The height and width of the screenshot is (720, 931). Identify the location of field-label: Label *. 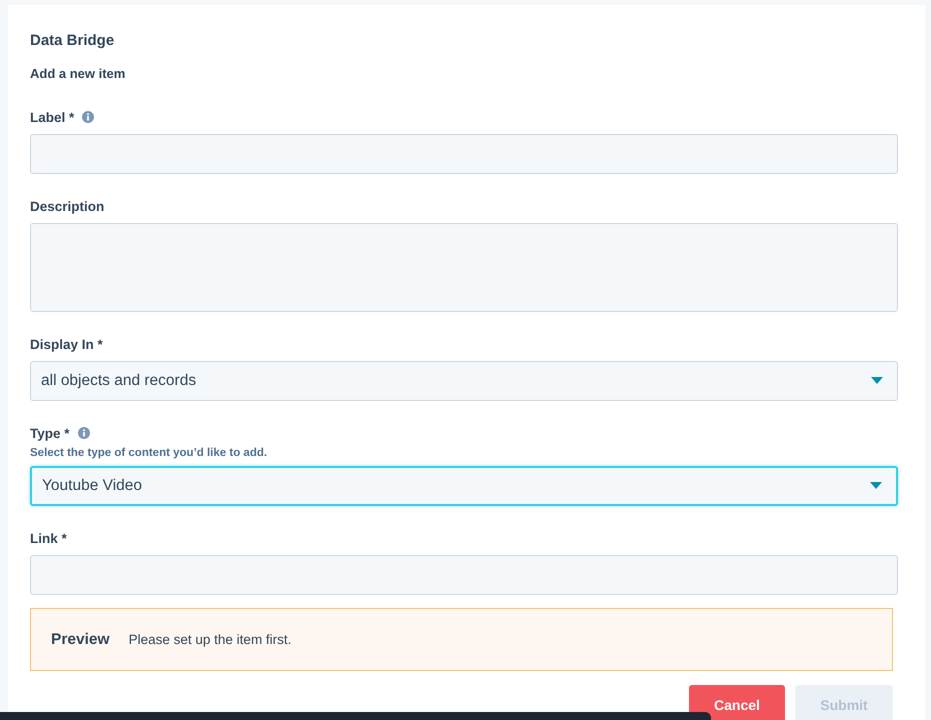
(52, 117).